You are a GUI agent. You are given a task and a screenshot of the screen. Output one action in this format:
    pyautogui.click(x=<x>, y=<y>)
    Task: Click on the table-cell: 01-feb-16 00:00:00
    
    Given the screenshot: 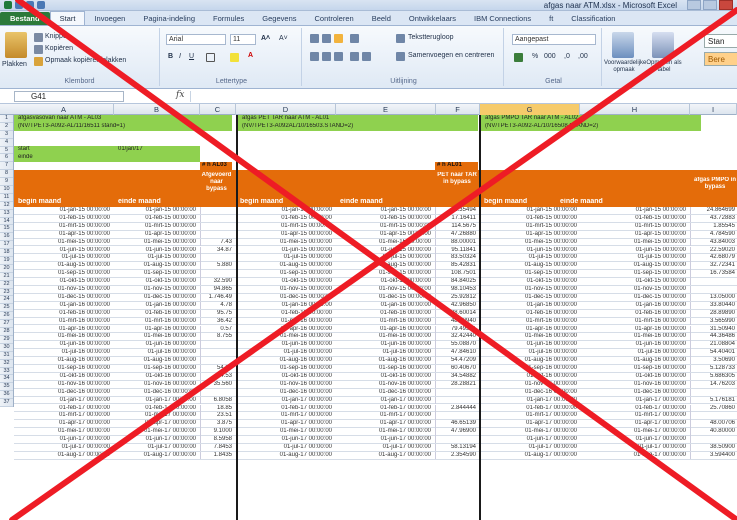 What is the action you would take?
    pyautogui.click(x=156, y=313)
    